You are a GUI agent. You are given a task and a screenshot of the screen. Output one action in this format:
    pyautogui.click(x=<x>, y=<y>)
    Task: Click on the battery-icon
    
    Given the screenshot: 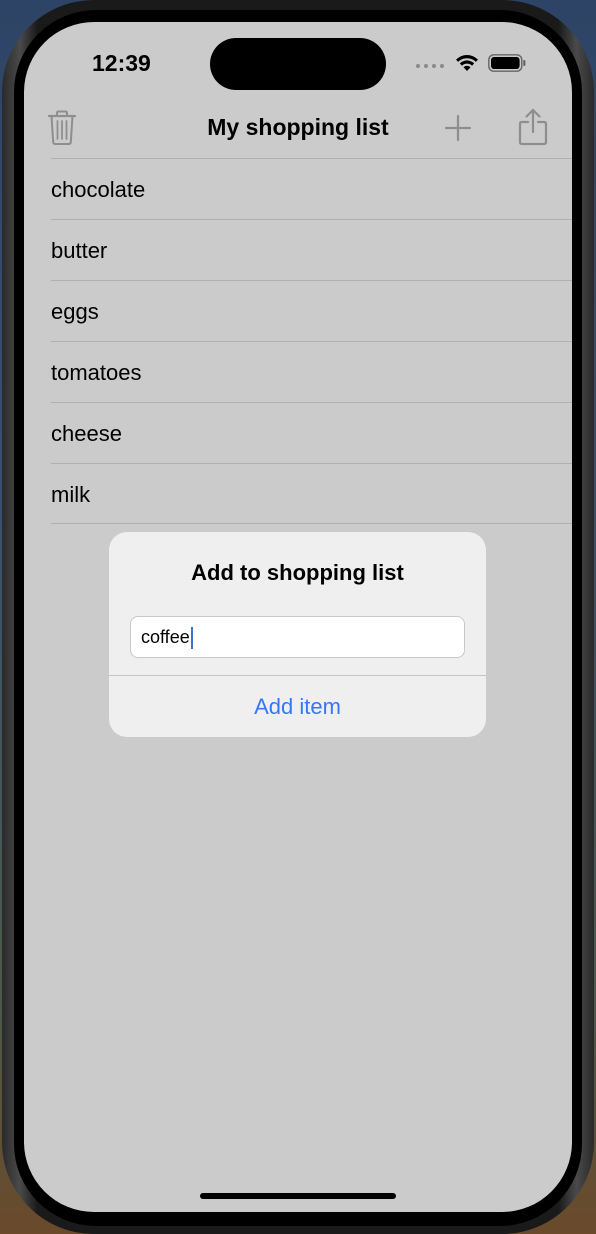 What is the action you would take?
    pyautogui.click(x=507, y=63)
    